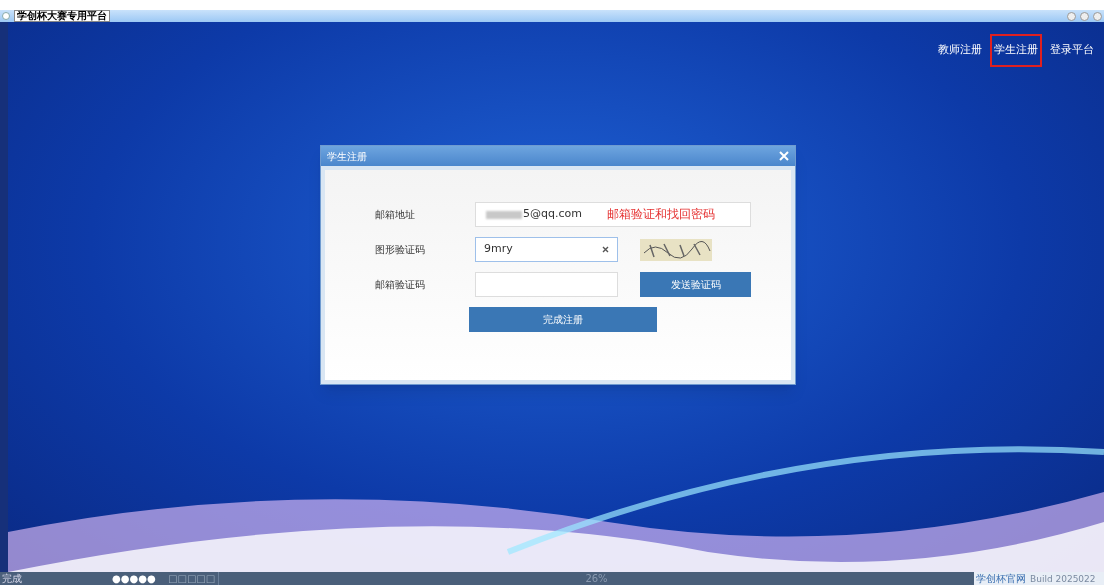 Image resolution: width=1104 pixels, height=585 pixels. Describe the element at coordinates (498, 249) in the screenshot. I see `captcha-value: 9mry` at that location.